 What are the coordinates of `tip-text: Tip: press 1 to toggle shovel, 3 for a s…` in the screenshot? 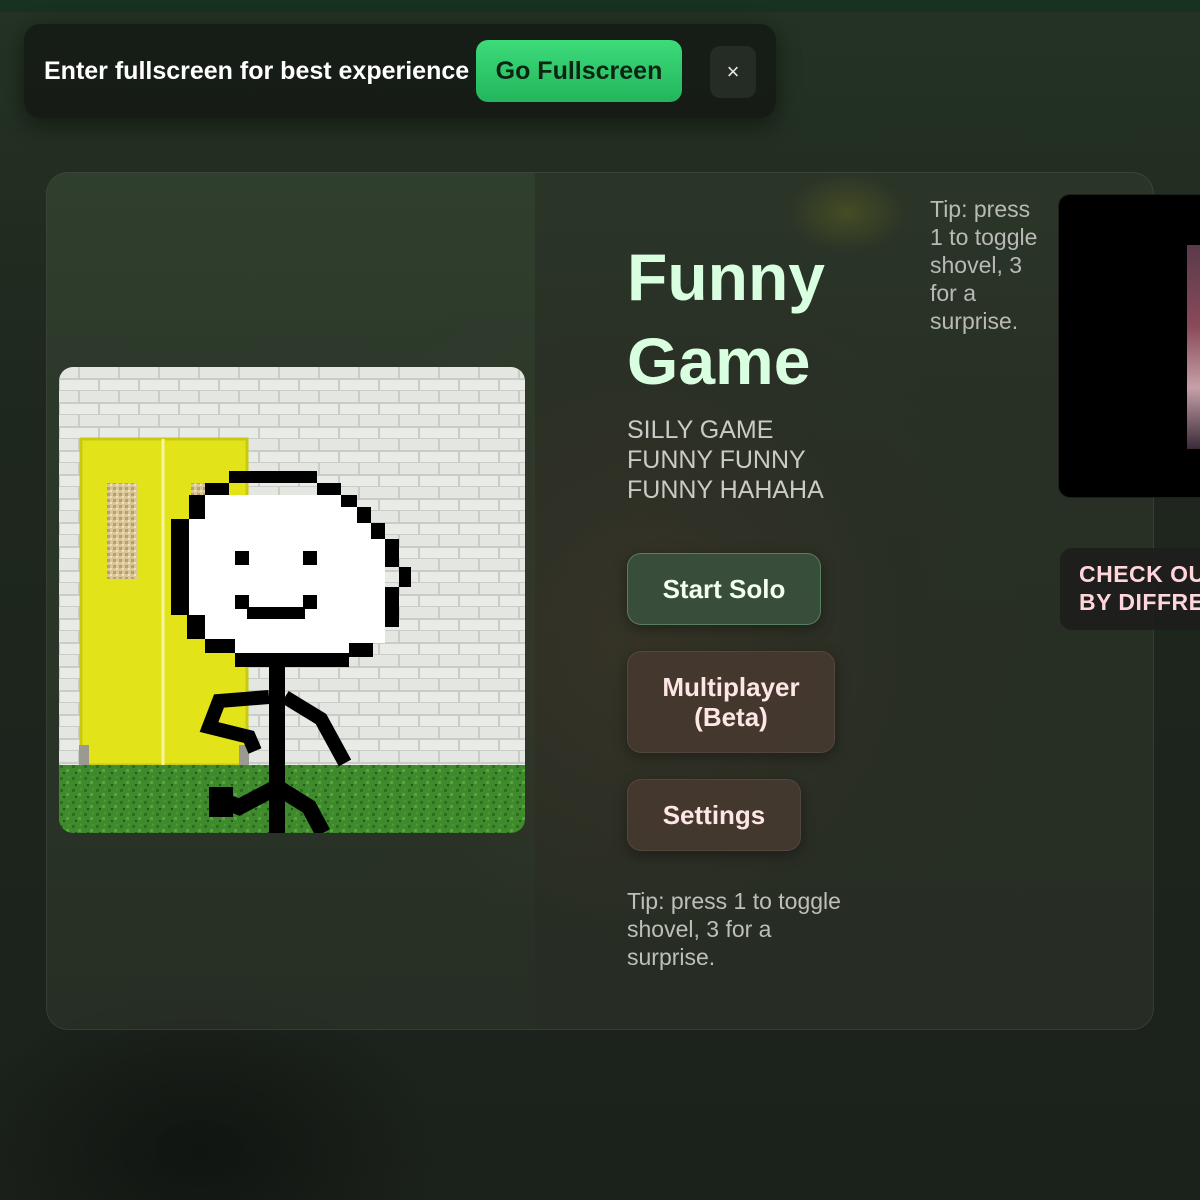 It's located at (734, 929).